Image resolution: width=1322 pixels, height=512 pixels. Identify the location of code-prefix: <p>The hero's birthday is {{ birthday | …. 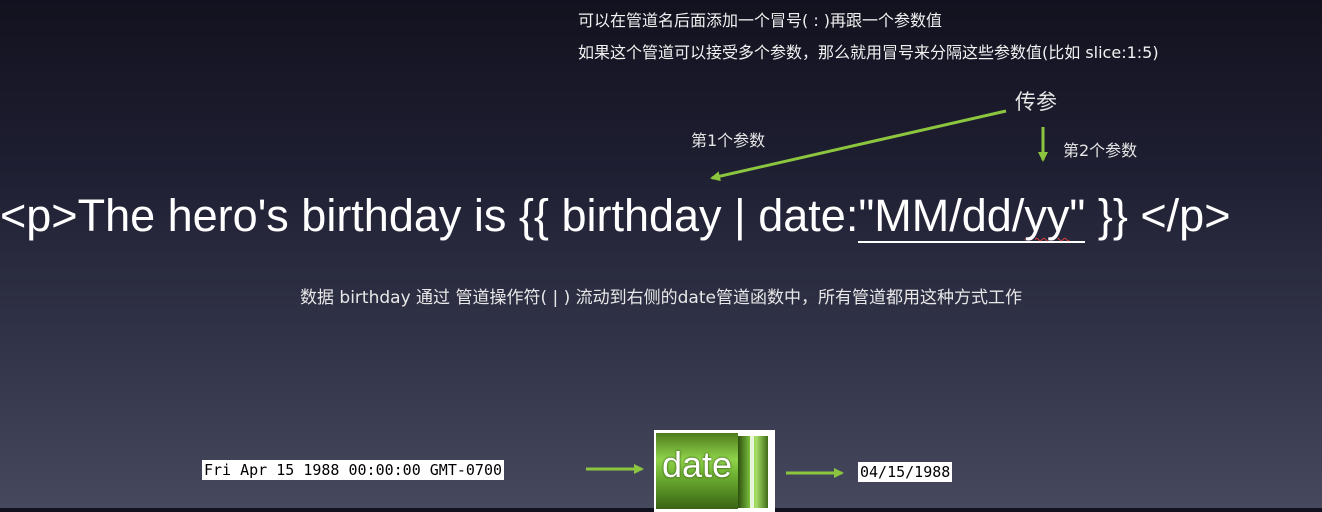
(429, 215).